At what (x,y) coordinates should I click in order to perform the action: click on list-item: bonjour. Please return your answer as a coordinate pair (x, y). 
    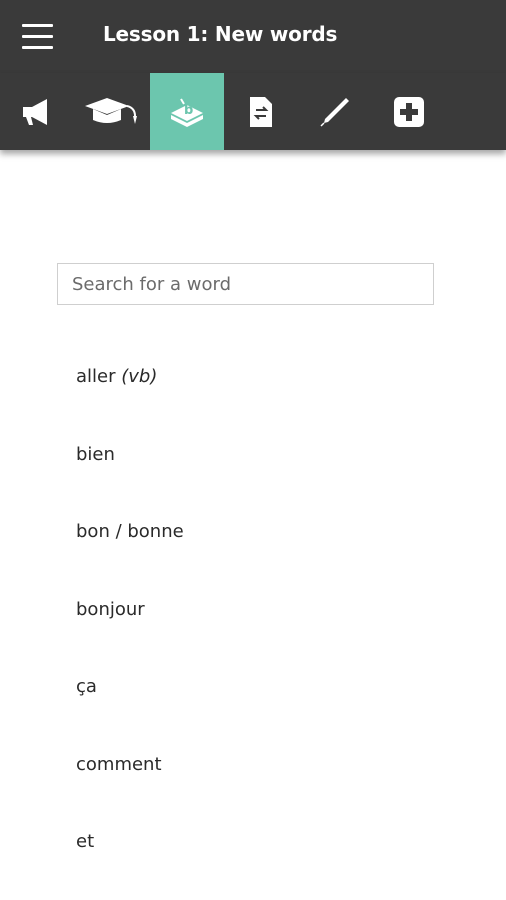
    Looking at the image, I should click on (110, 609).